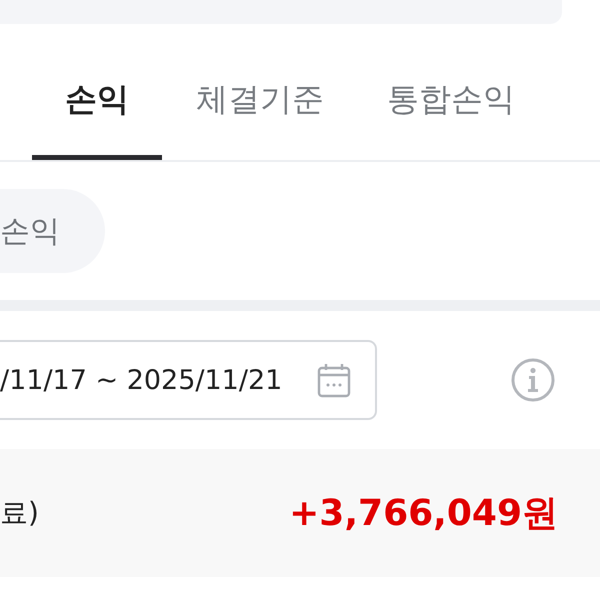  What do you see at coordinates (19, 513) in the screenshot?
I see `summary-label: 료)` at bounding box center [19, 513].